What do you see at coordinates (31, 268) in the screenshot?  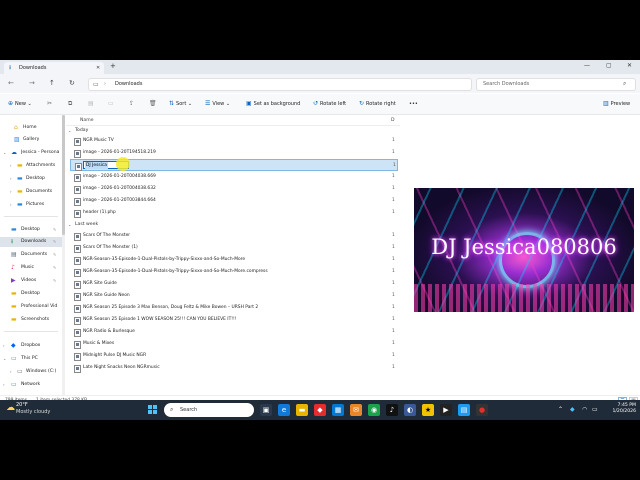 I see `sidebar-item-music: ♪ Music ✎` at bounding box center [31, 268].